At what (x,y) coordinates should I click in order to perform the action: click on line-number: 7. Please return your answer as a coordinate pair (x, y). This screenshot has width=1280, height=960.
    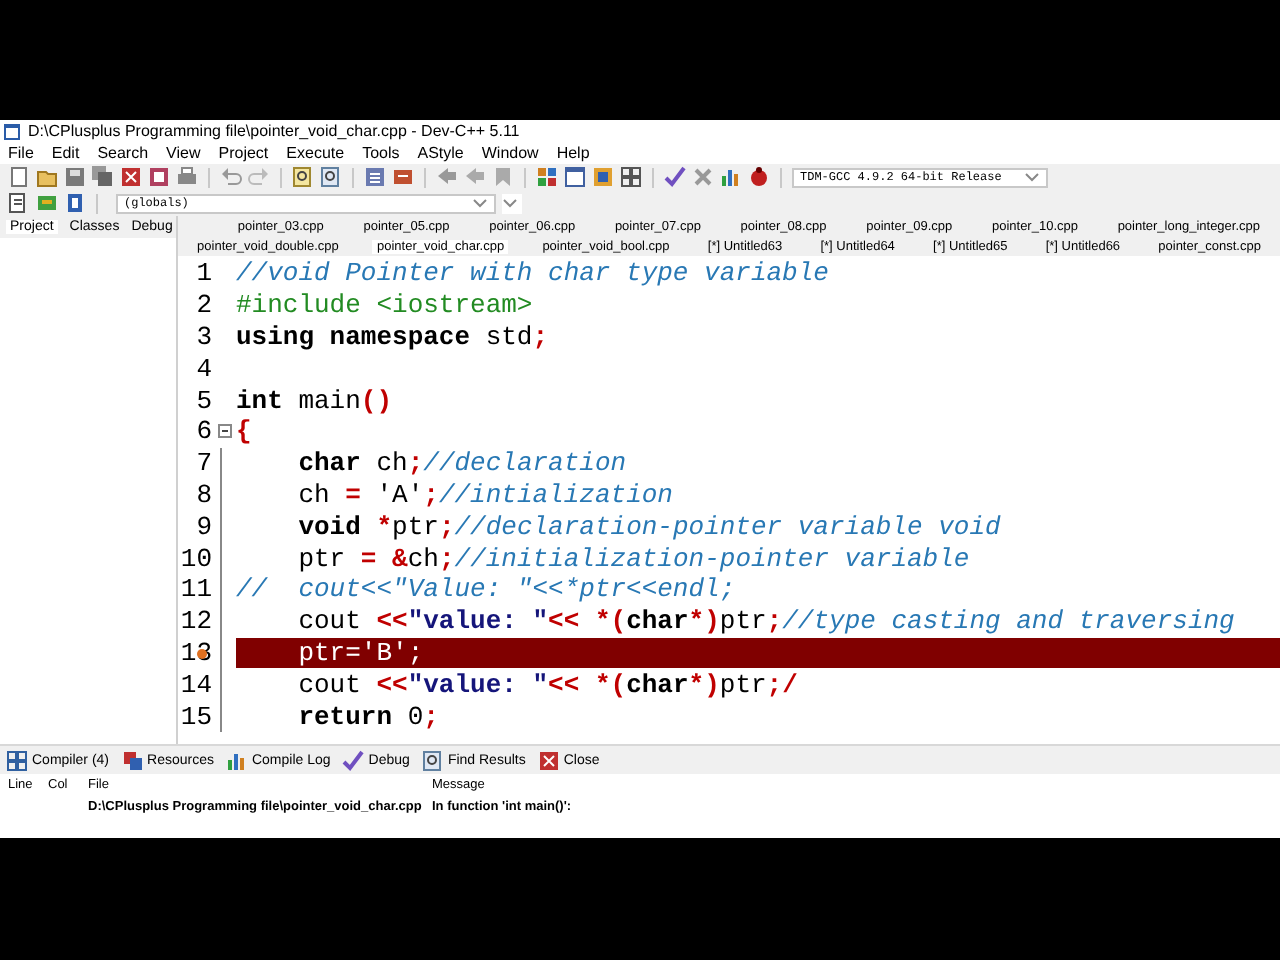
    Looking at the image, I should click on (203, 463).